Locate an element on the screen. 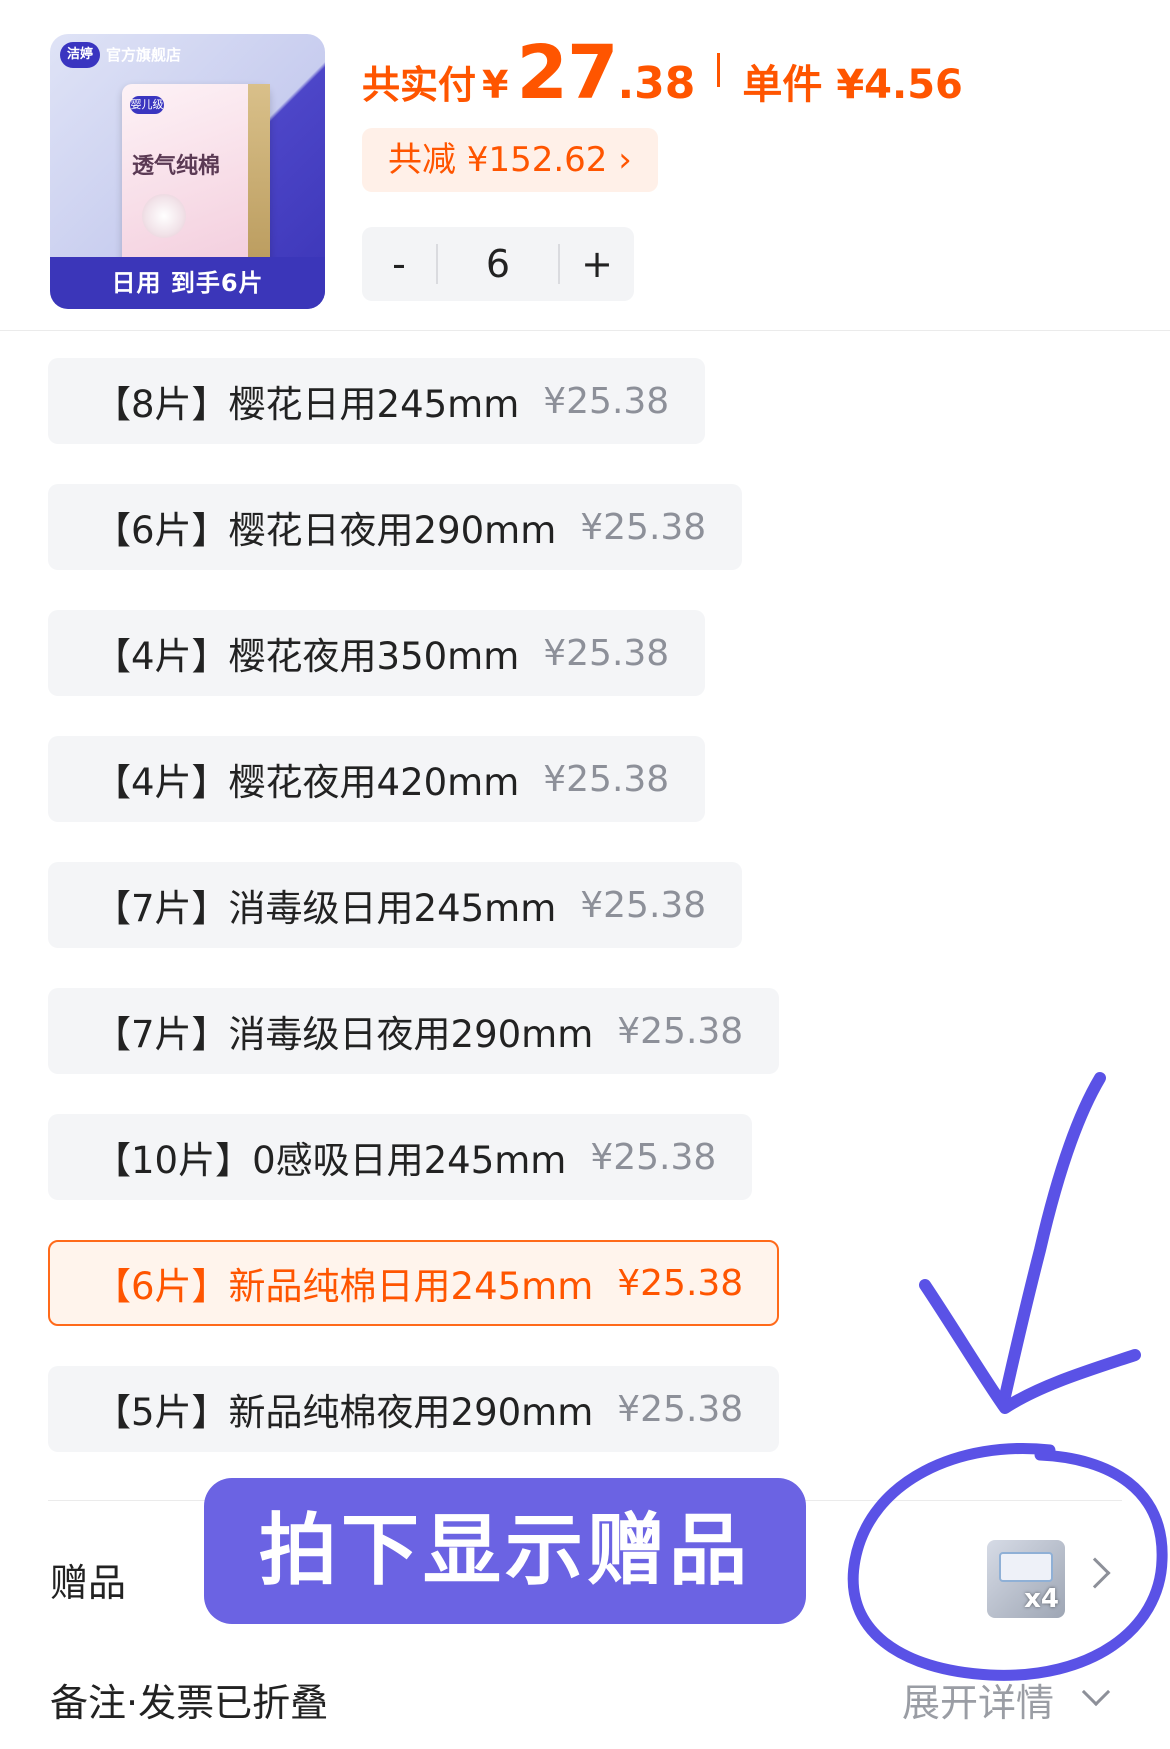 The image size is (1170, 1749). gift-thumbnail: x4 is located at coordinates (1026, 1579).